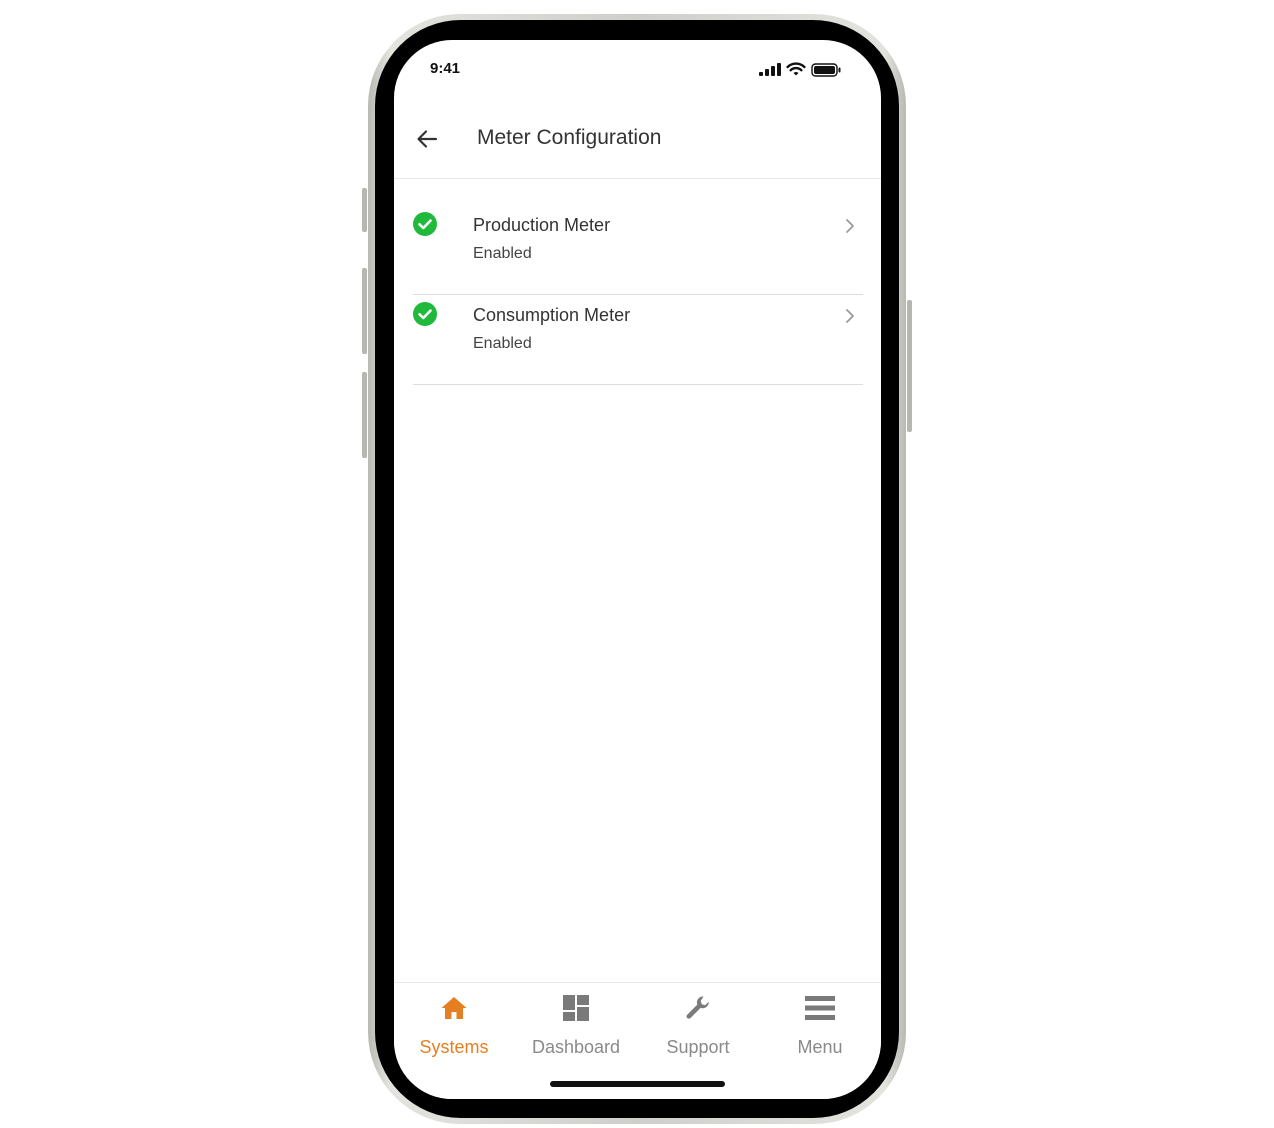 This screenshot has width=1274, height=1128. What do you see at coordinates (576, 1008) in the screenshot?
I see `dashboard-icon` at bounding box center [576, 1008].